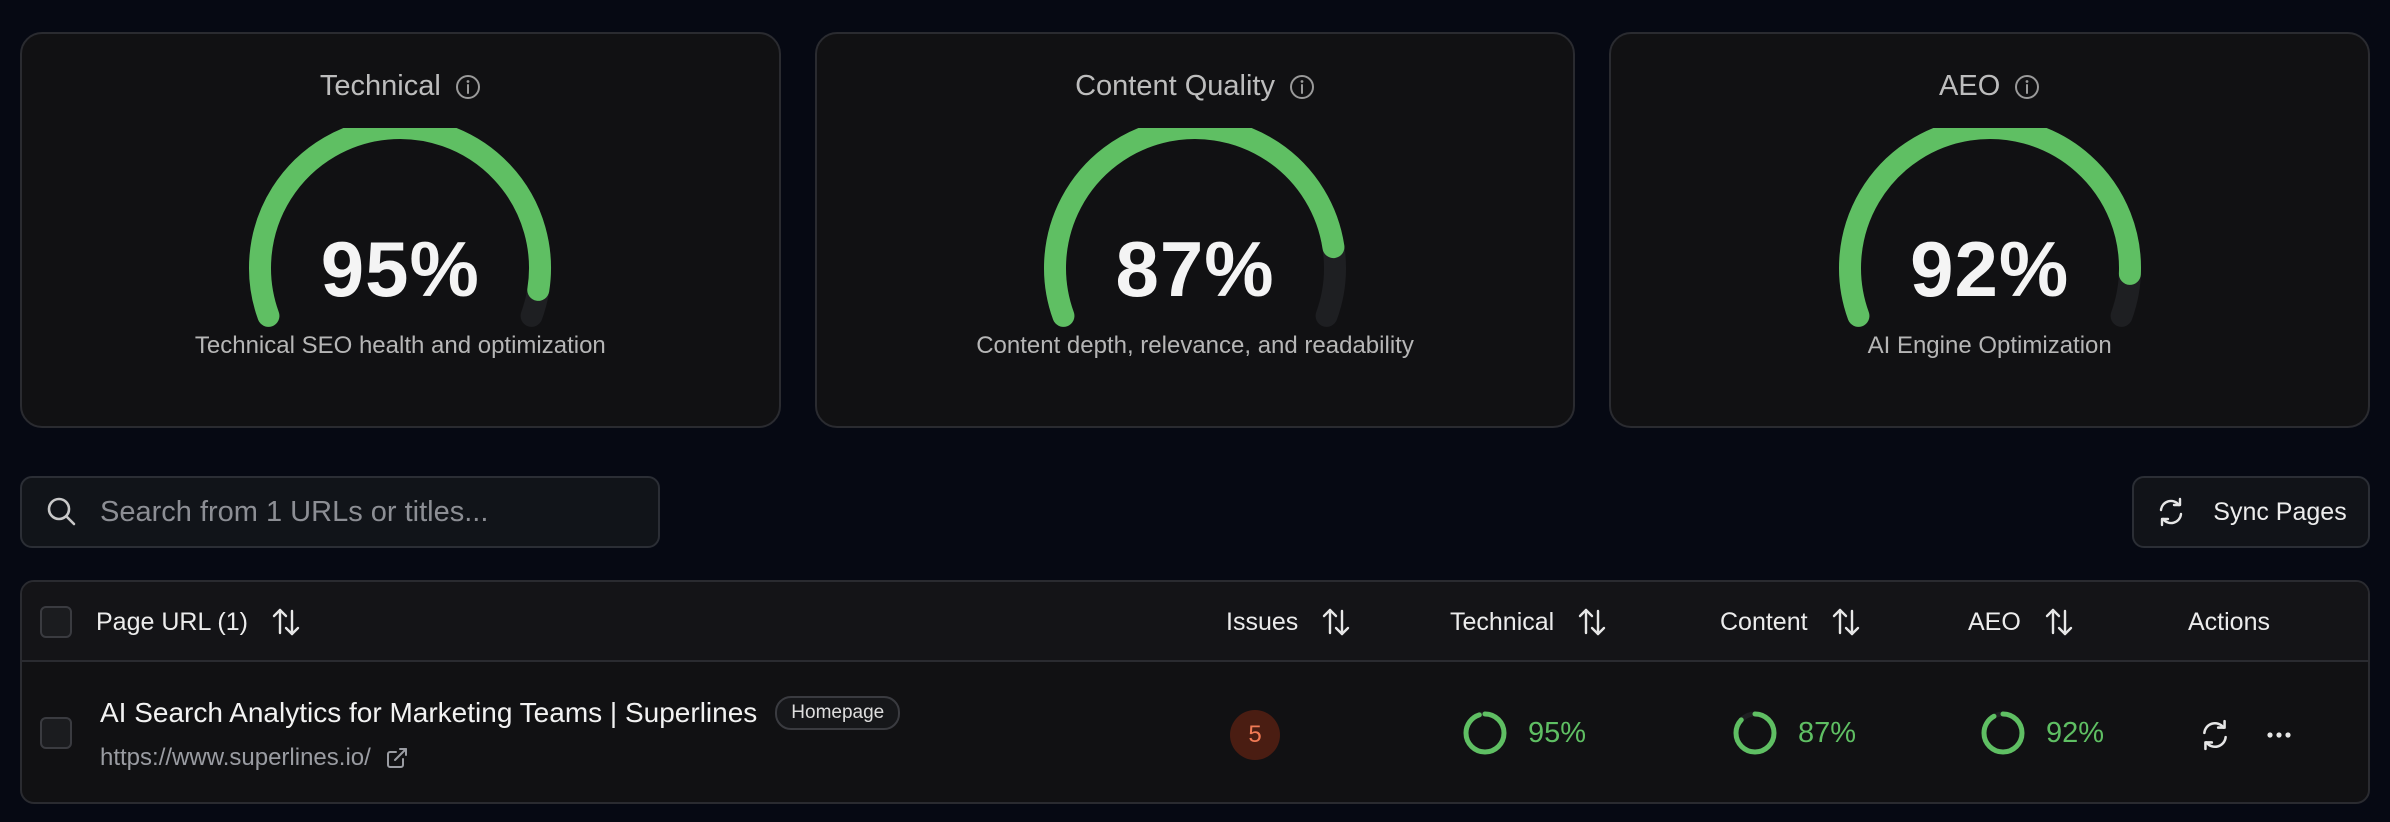  I want to click on content-score: 87%, so click(1793, 733).